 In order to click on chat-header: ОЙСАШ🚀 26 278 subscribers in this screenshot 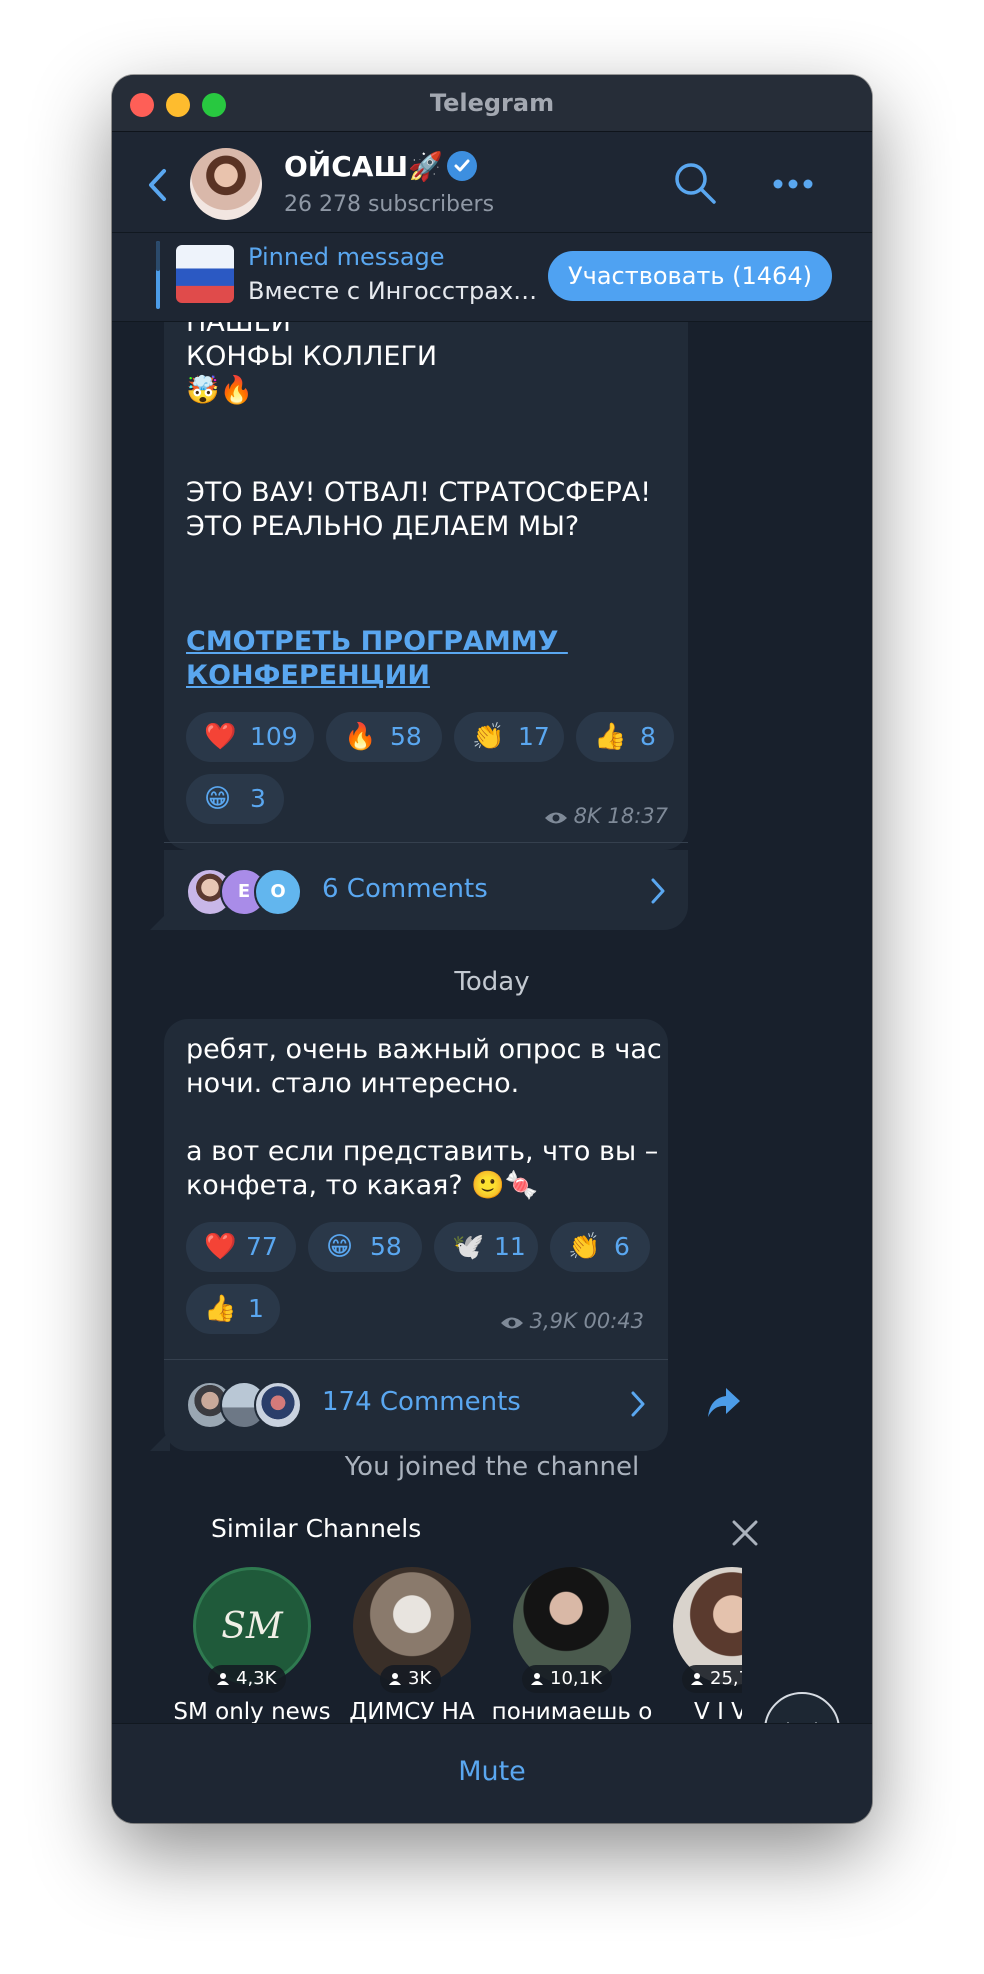, I will do `click(492, 182)`.